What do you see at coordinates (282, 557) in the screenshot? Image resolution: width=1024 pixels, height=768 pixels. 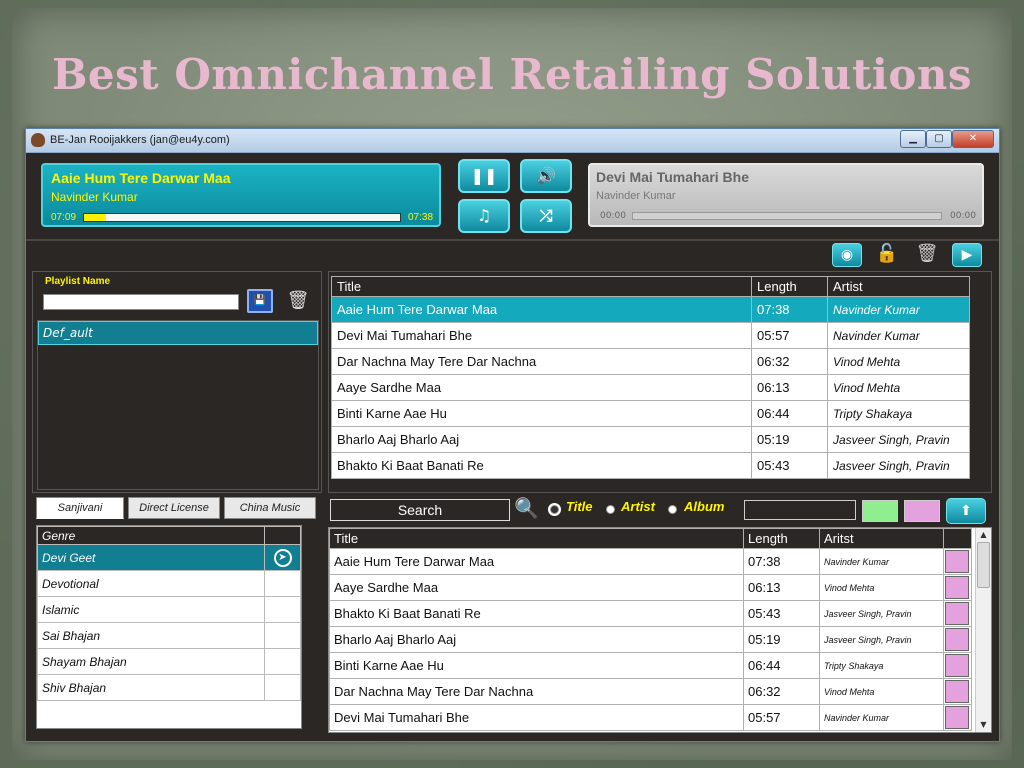 I see `arrow-right-icon: ➤` at bounding box center [282, 557].